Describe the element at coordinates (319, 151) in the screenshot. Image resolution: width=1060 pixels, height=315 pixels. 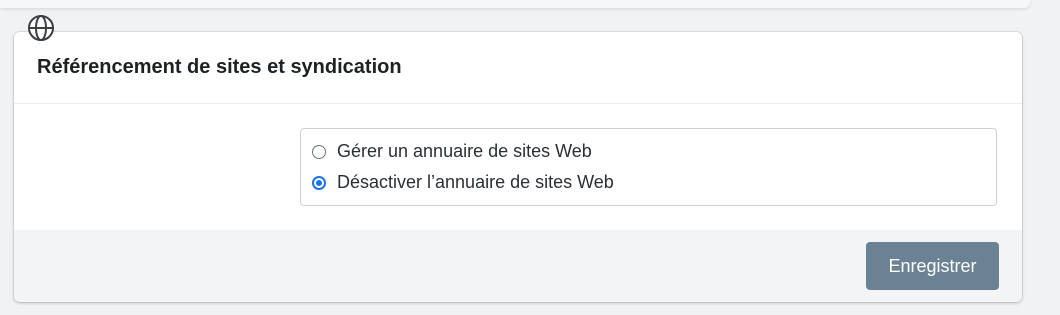
I see `radio-manage-directory` at that location.